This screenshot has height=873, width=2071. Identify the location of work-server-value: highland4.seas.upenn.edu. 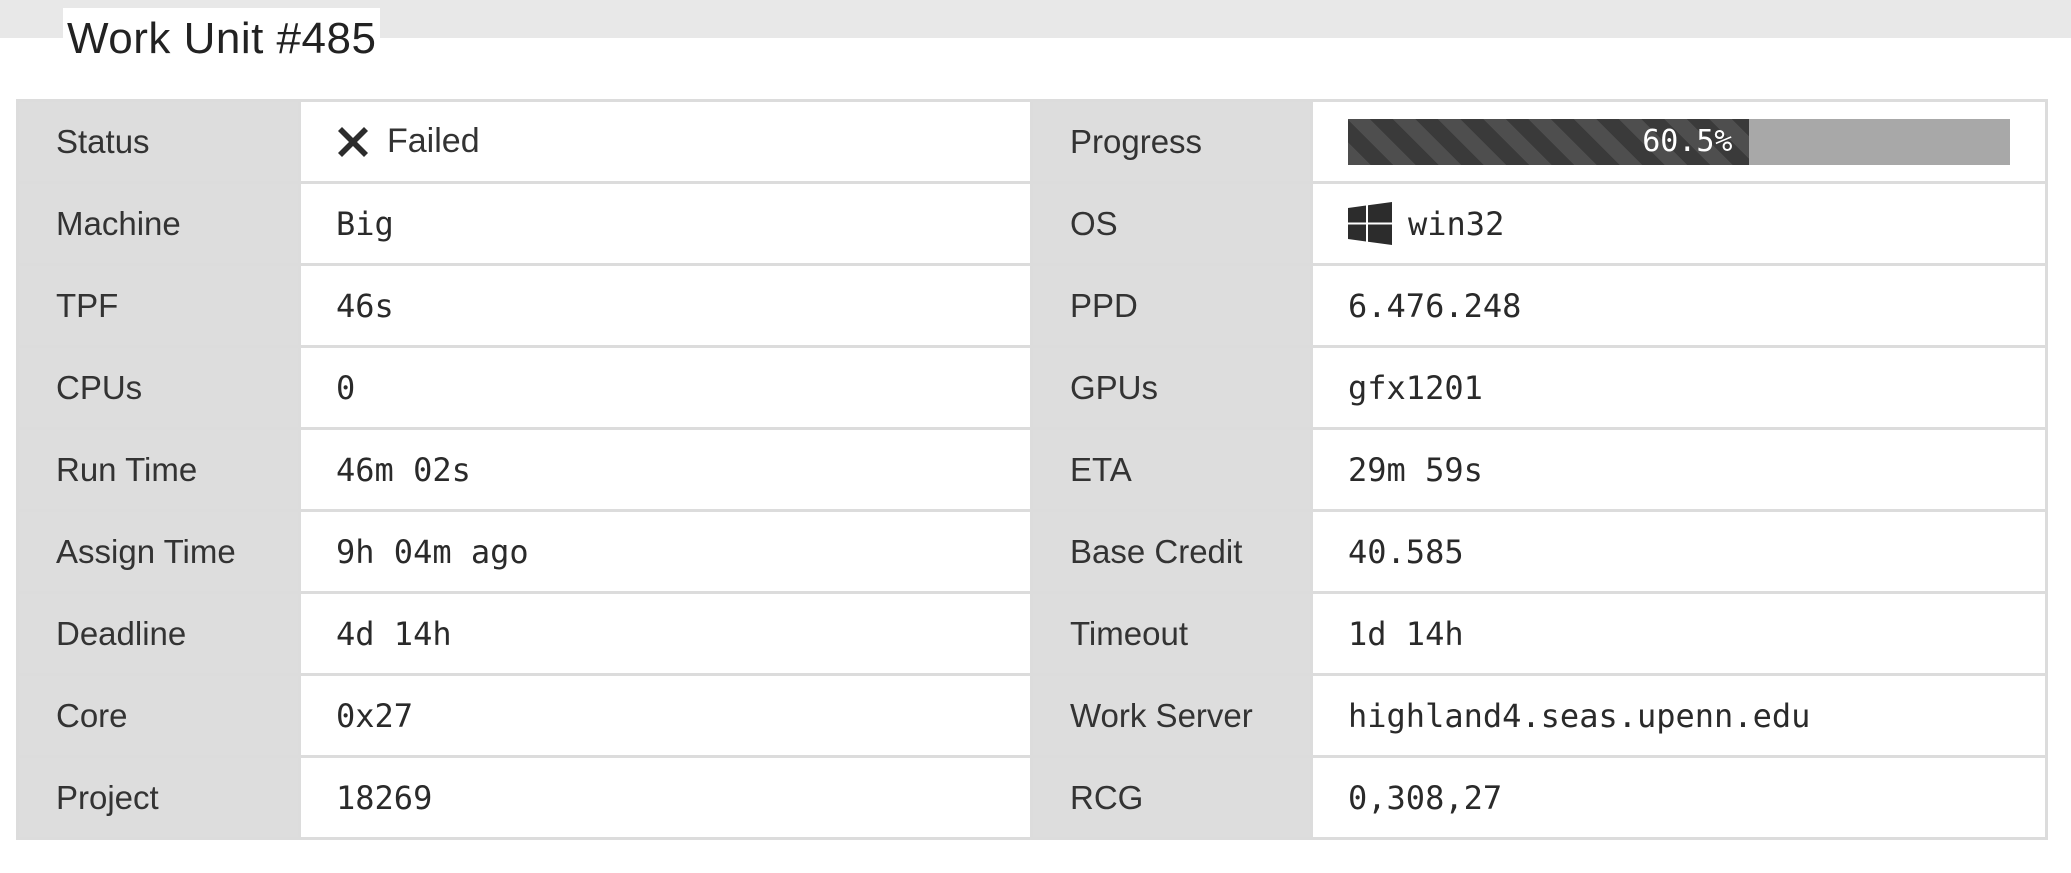
(1679, 715).